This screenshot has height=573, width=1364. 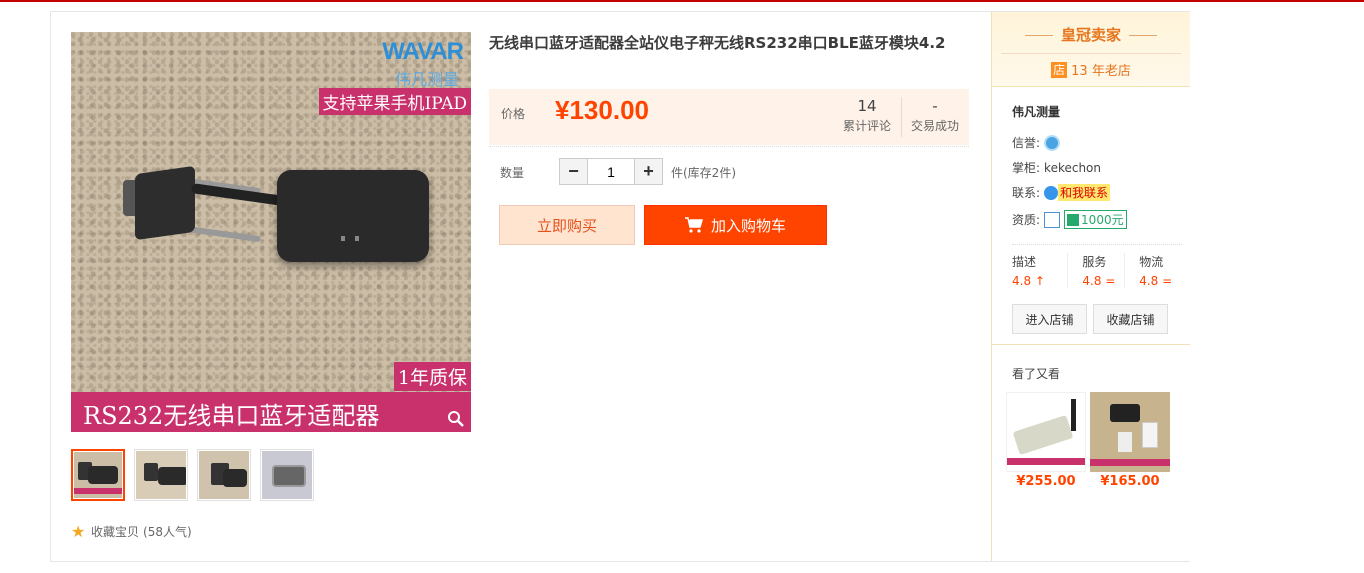 I want to click on quantity-stepper: − +, so click(x=611, y=171).